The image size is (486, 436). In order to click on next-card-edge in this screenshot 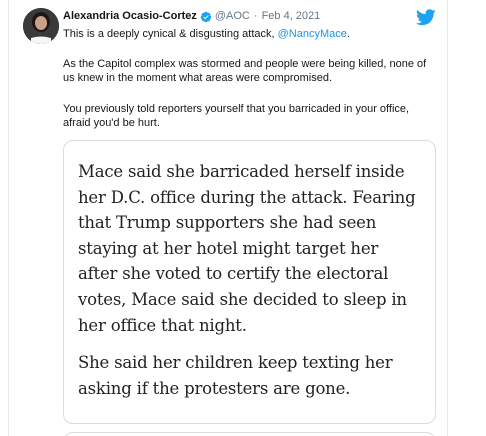, I will do `click(249, 434)`.